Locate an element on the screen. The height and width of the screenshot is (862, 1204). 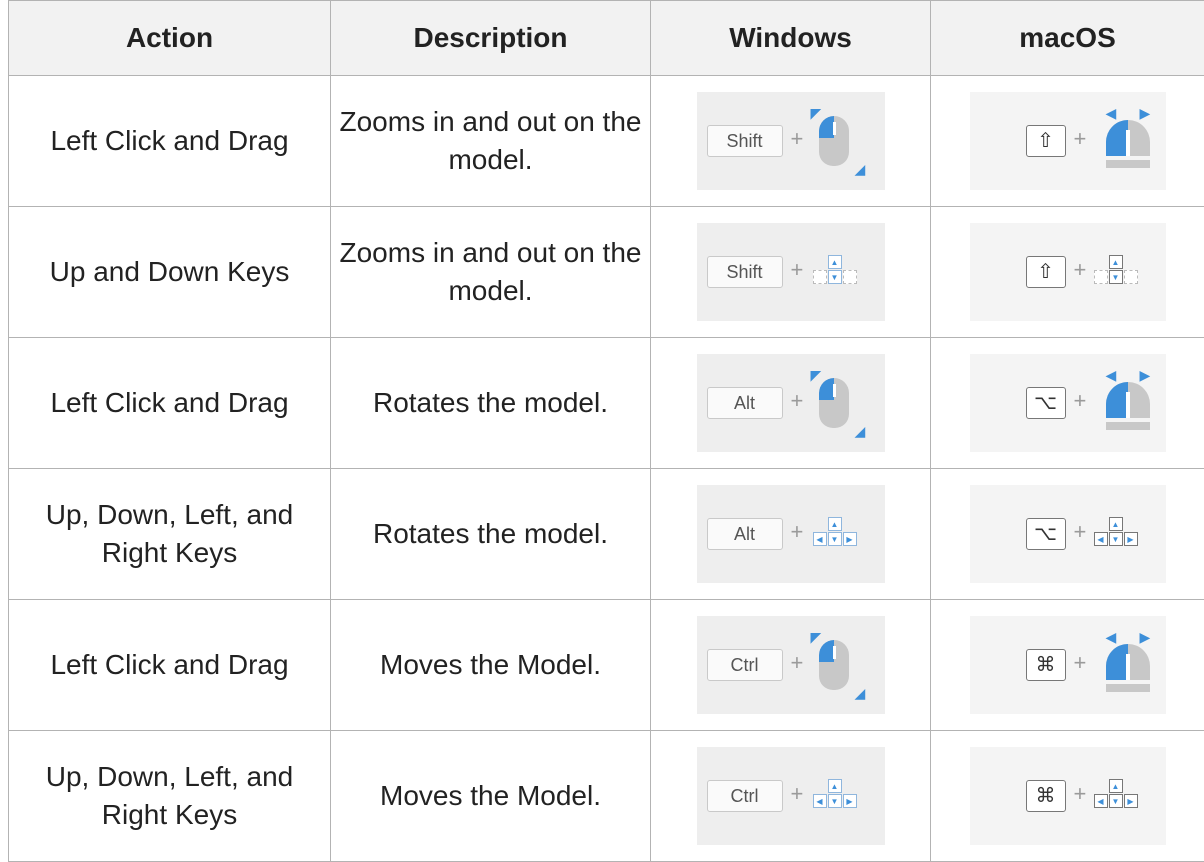
windows-shortcut-graphic: Ctrl + ▲◀▼▶ is located at coordinates (791, 796).